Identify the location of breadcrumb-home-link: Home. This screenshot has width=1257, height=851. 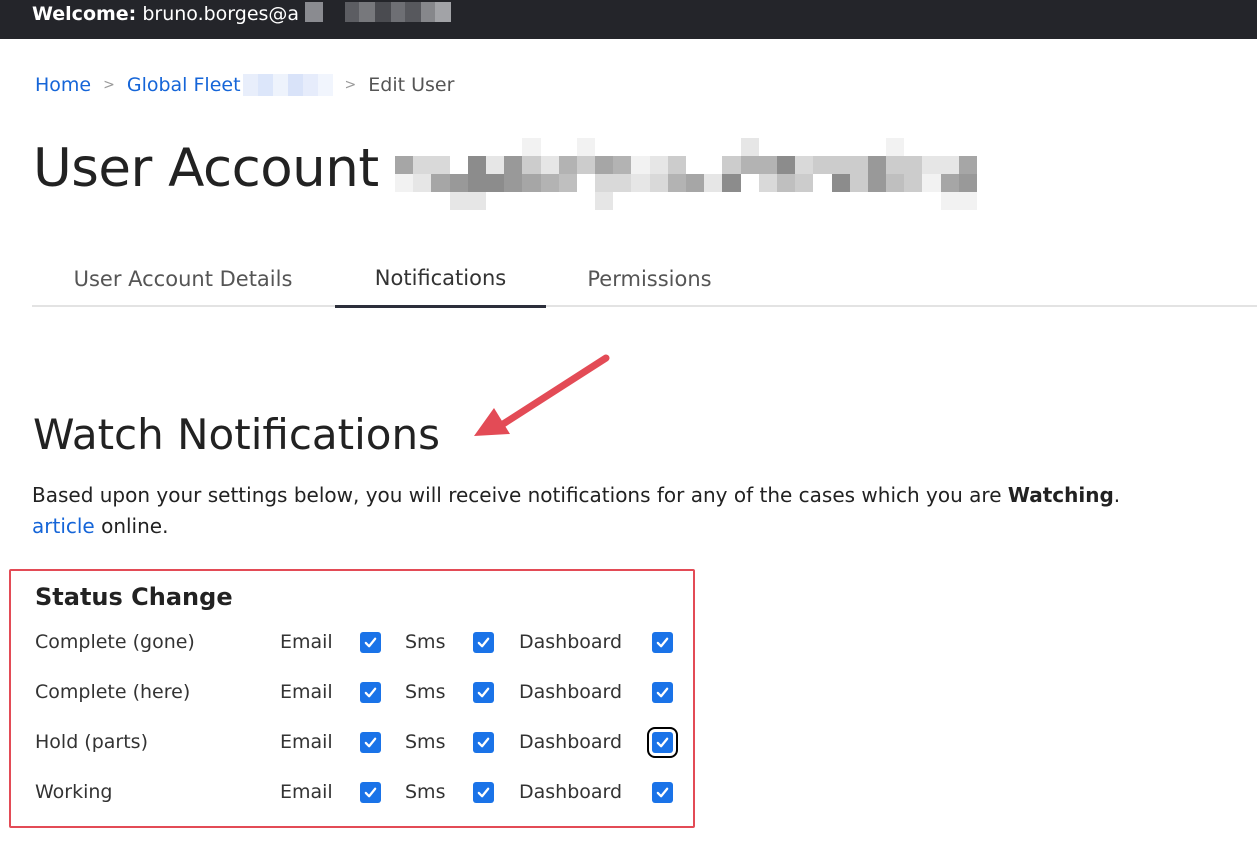
(63, 85).